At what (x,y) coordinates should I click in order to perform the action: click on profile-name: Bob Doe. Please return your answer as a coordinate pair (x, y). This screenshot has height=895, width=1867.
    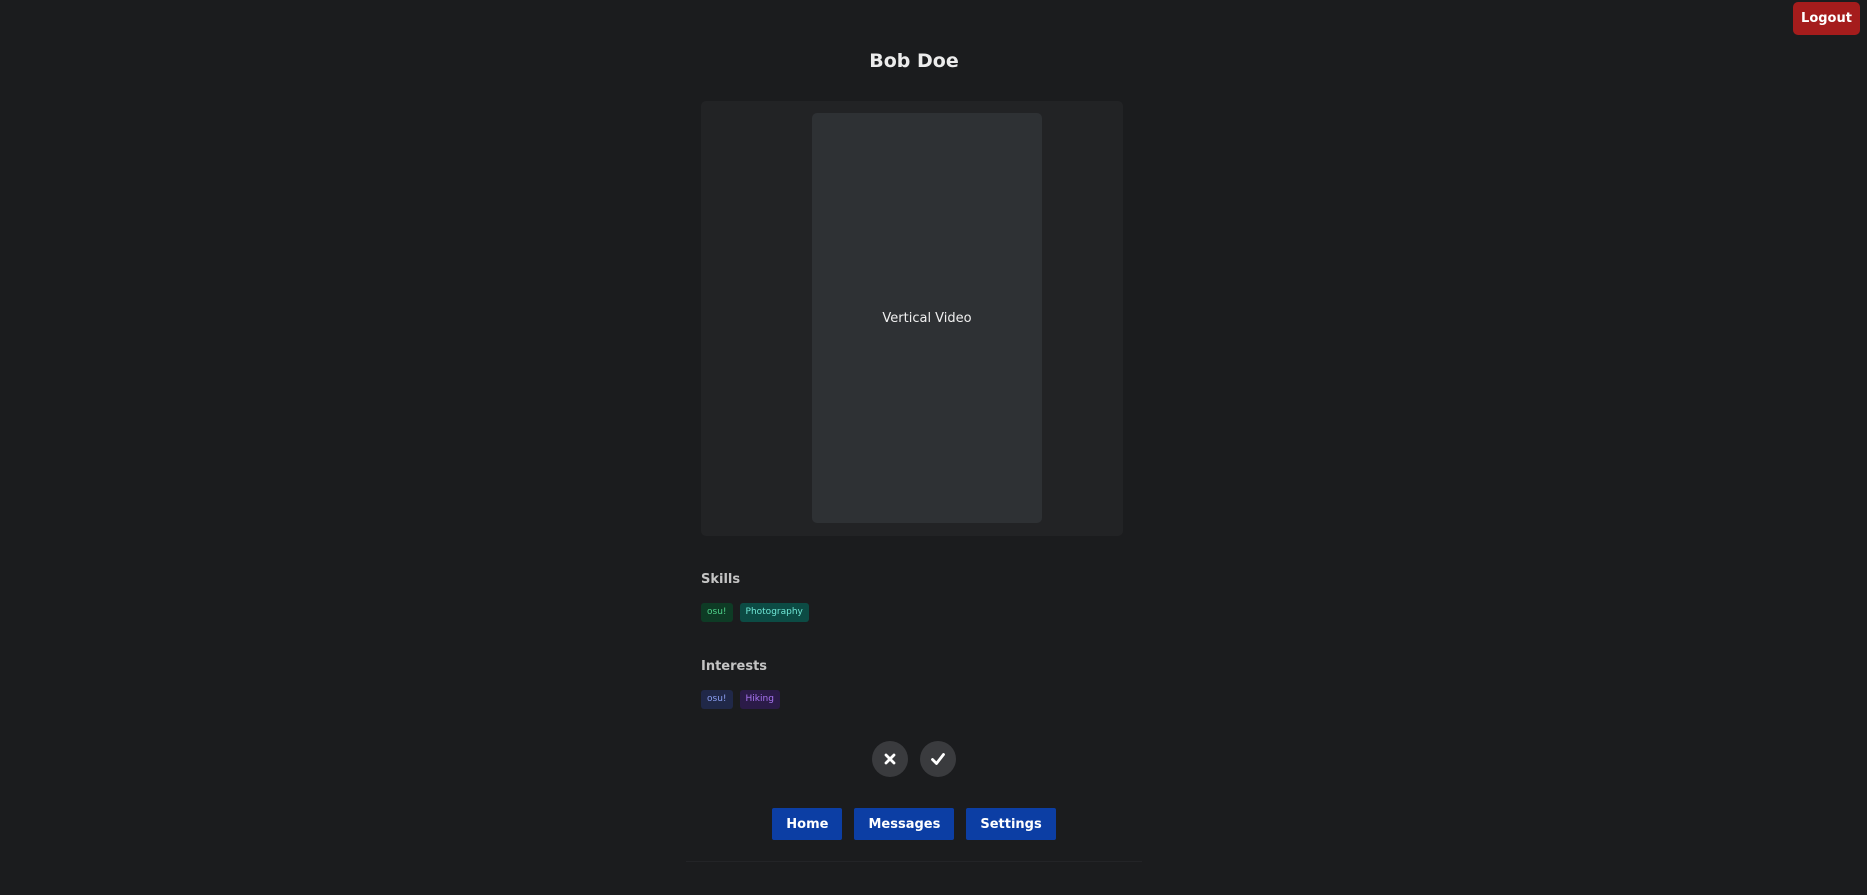
    Looking at the image, I should click on (914, 61).